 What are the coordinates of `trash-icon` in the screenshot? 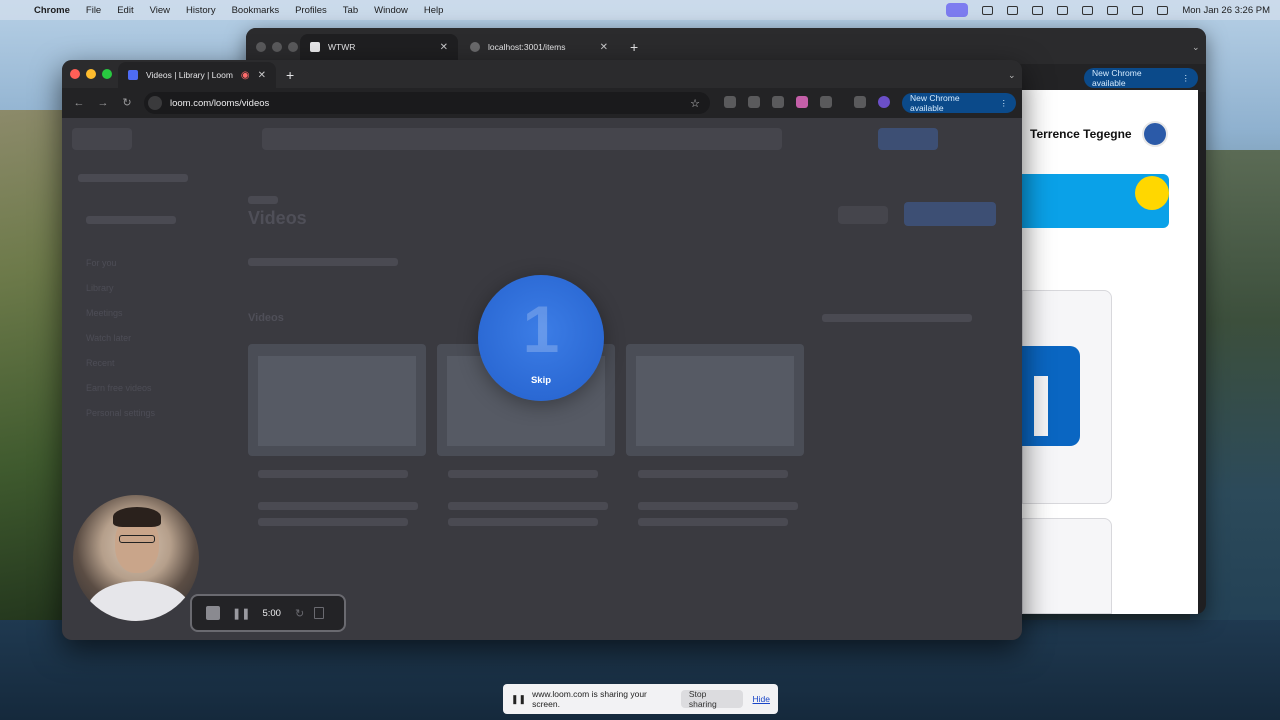 It's located at (319, 613).